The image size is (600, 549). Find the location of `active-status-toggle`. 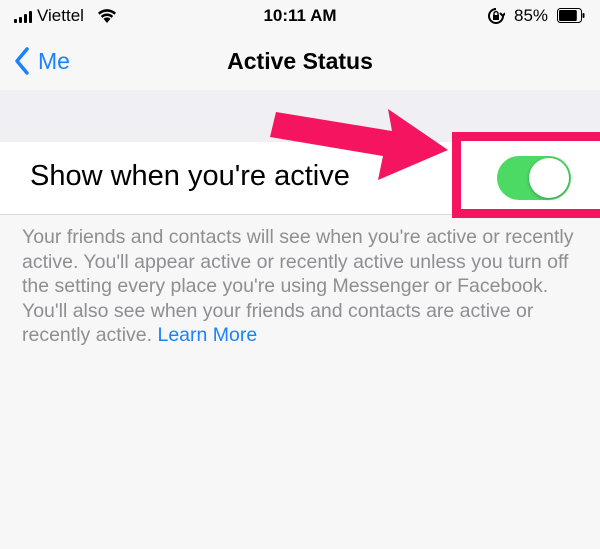

active-status-toggle is located at coordinates (534, 178).